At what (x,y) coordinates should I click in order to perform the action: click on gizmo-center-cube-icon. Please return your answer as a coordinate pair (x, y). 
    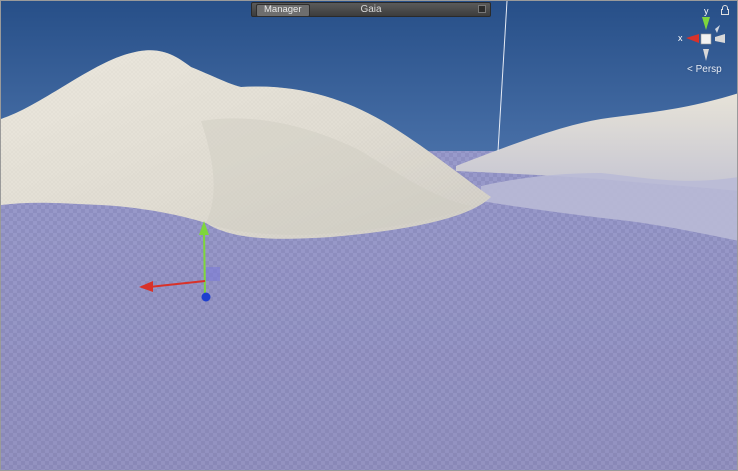
    Looking at the image, I should click on (706, 39).